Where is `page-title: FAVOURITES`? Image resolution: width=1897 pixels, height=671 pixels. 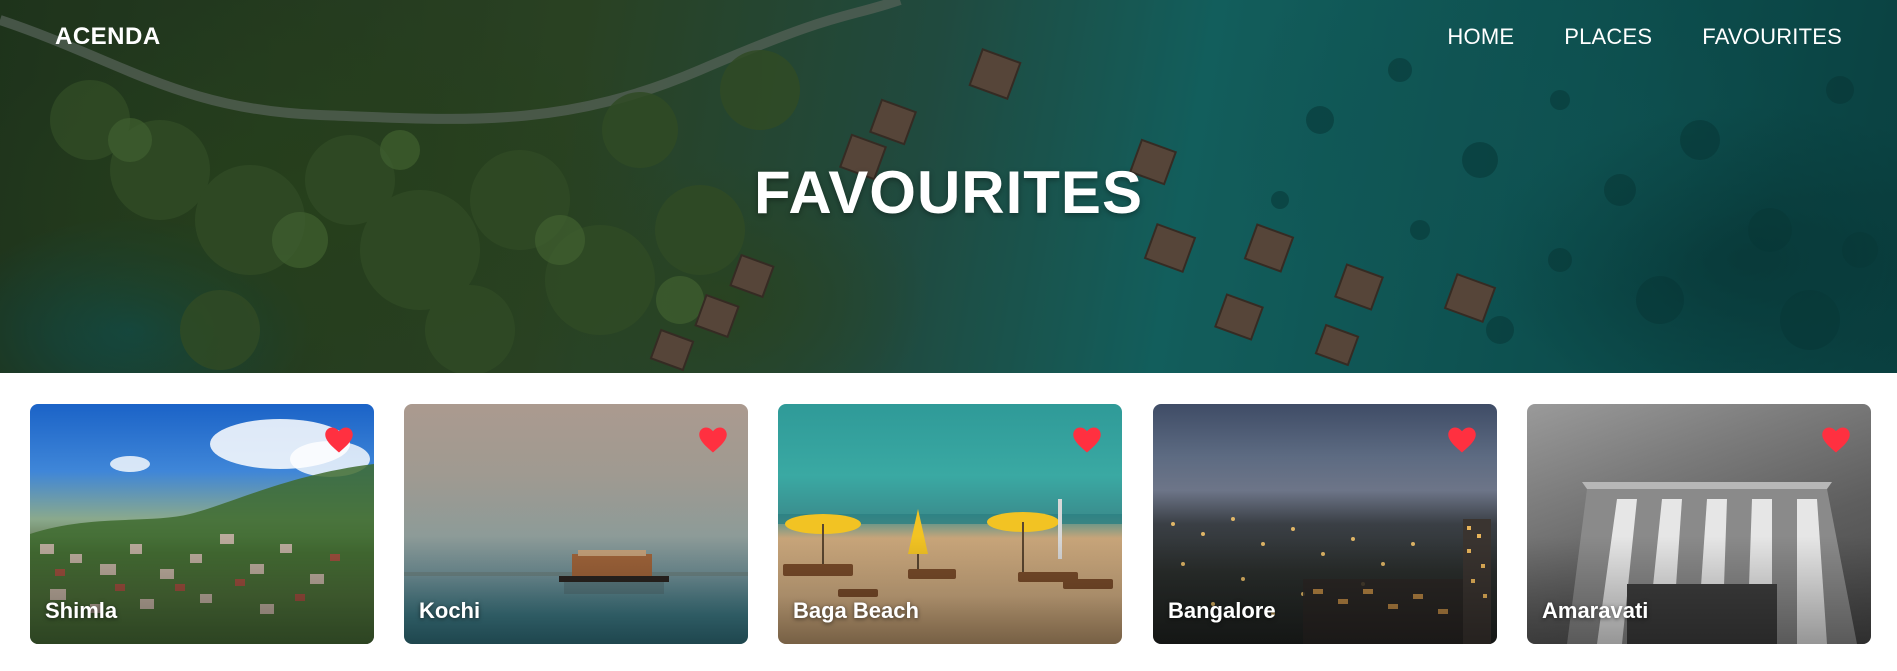 page-title: FAVOURITES is located at coordinates (948, 192).